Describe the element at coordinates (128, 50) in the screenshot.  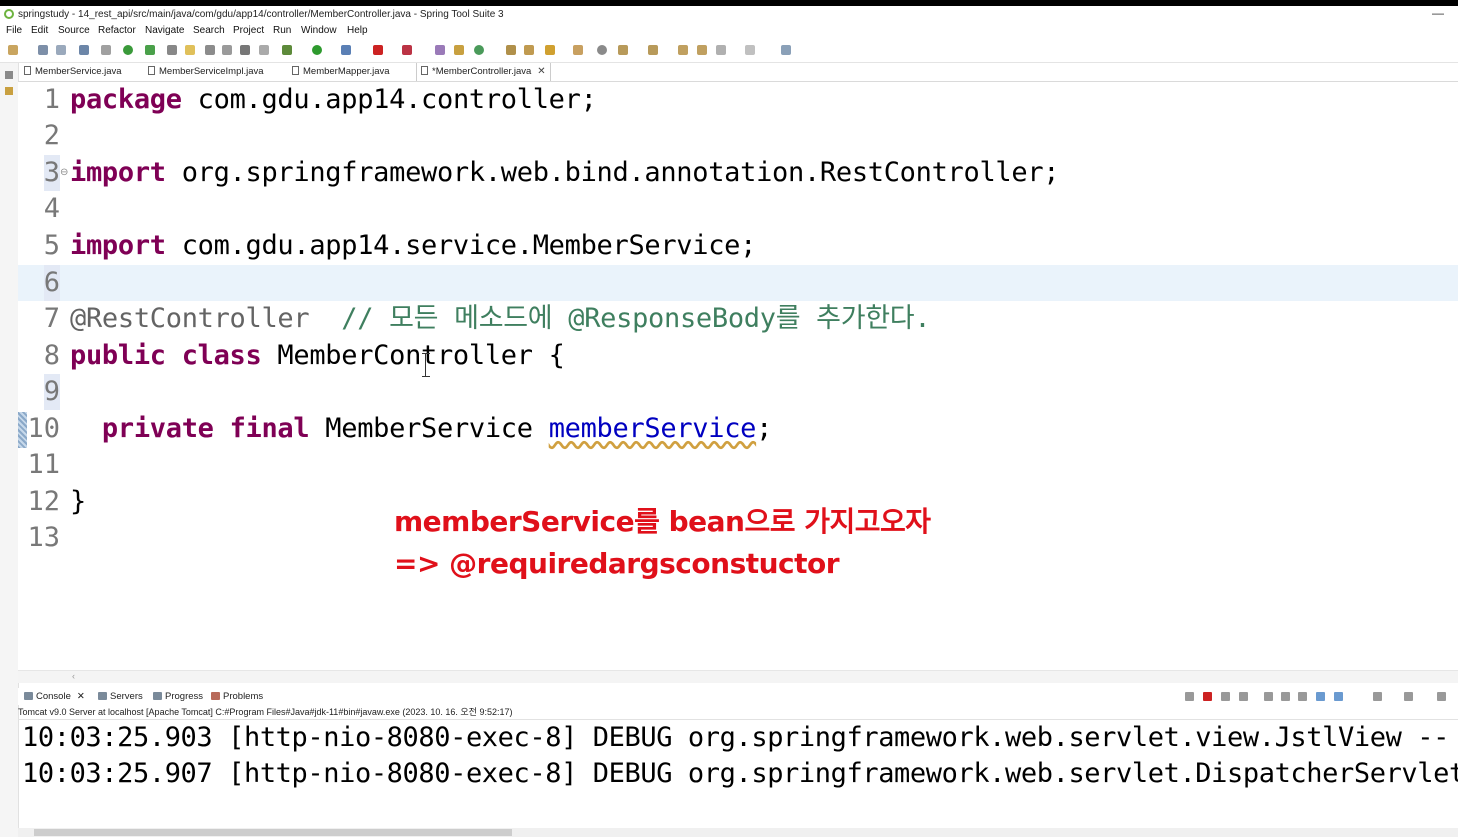
I see `spring-boot-icon` at that location.